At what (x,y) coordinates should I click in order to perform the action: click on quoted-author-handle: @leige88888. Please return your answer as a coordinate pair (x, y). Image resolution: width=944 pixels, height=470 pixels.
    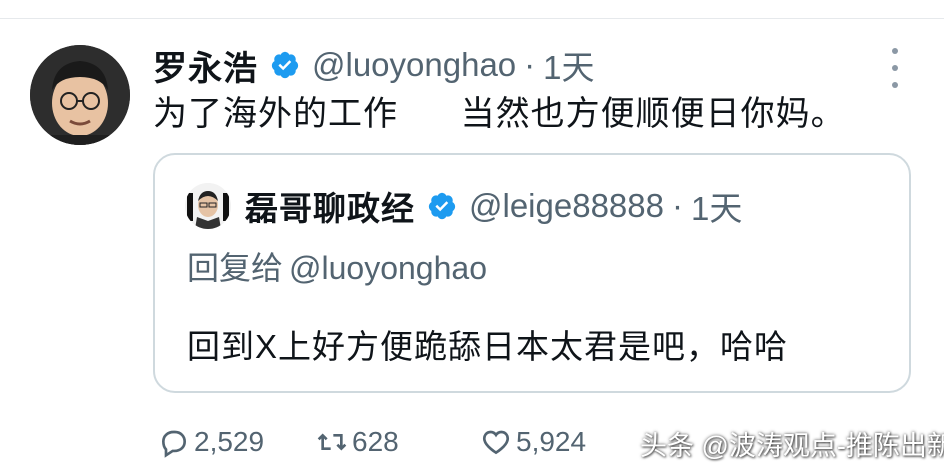
    Looking at the image, I should click on (566, 206).